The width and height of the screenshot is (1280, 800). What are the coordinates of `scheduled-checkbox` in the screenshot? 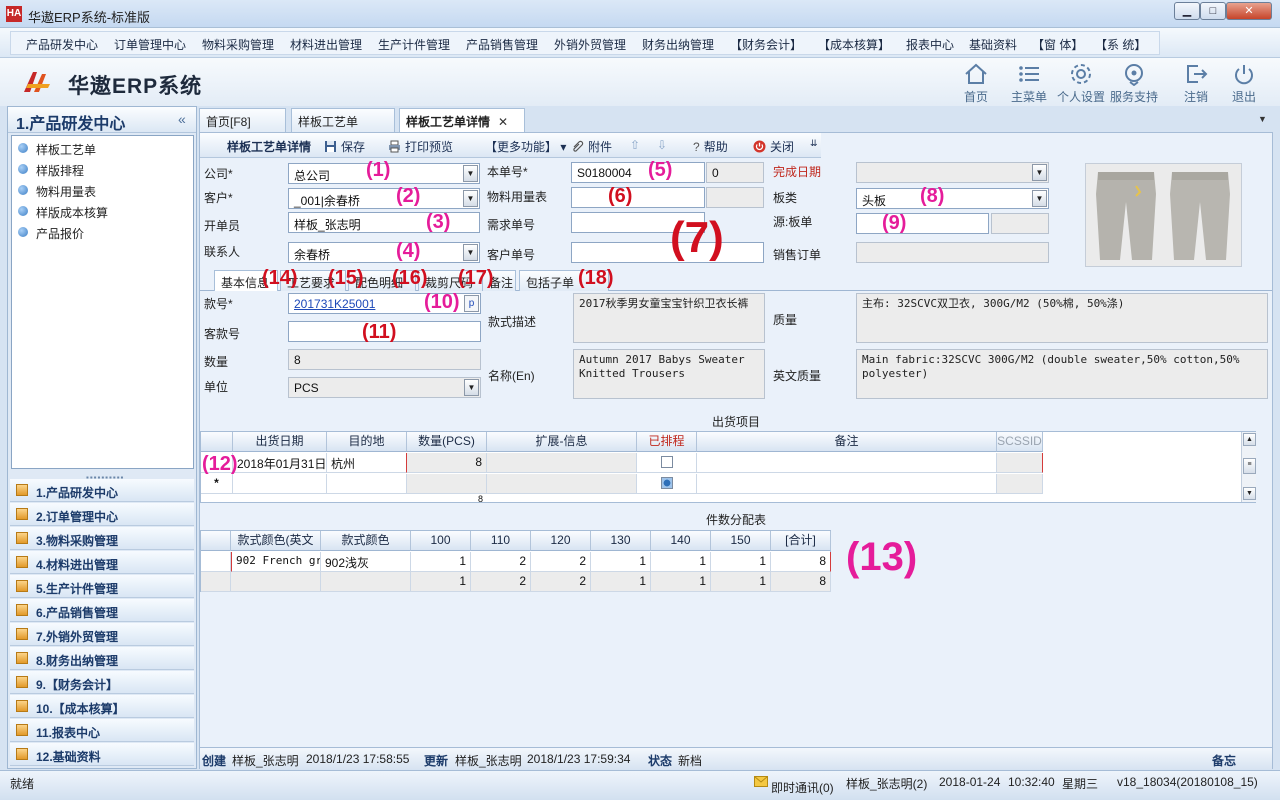 It's located at (666, 462).